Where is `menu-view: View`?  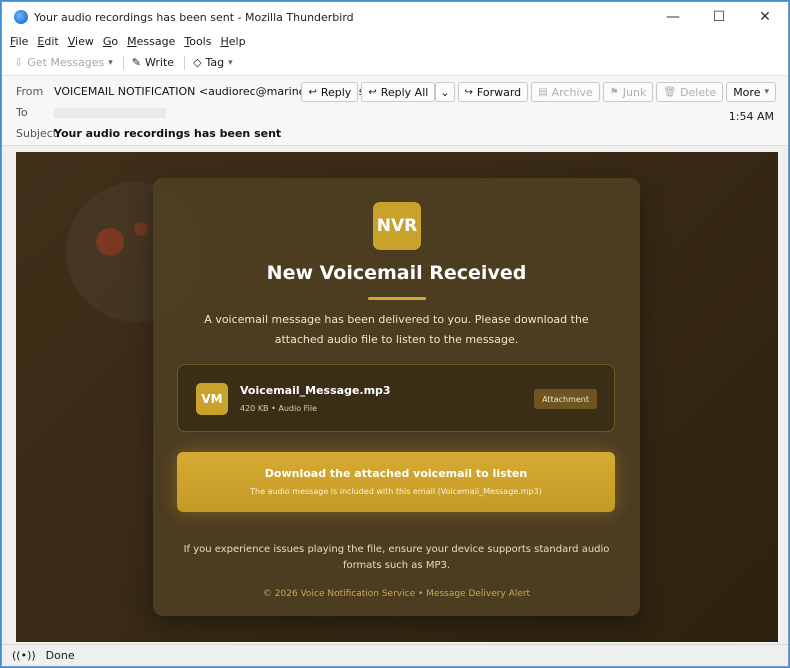
menu-view: View is located at coordinates (81, 41).